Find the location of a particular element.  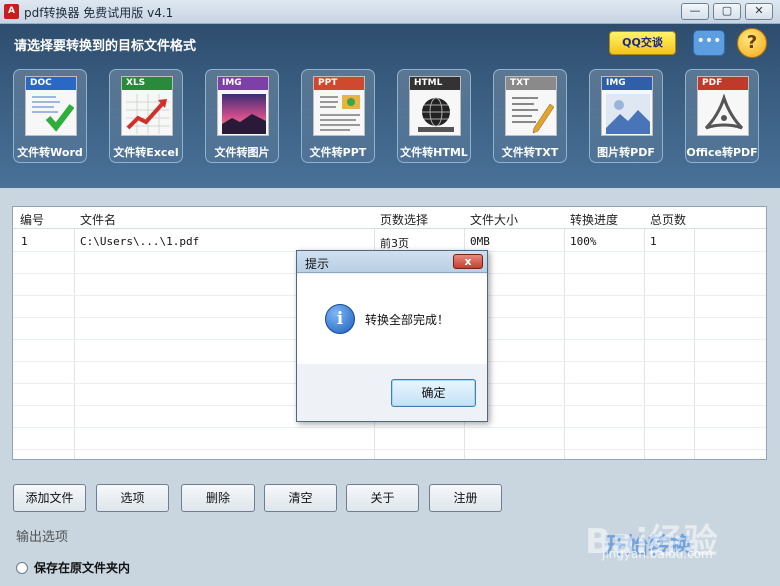

txt-file-icon: TXT is located at coordinates (531, 106).